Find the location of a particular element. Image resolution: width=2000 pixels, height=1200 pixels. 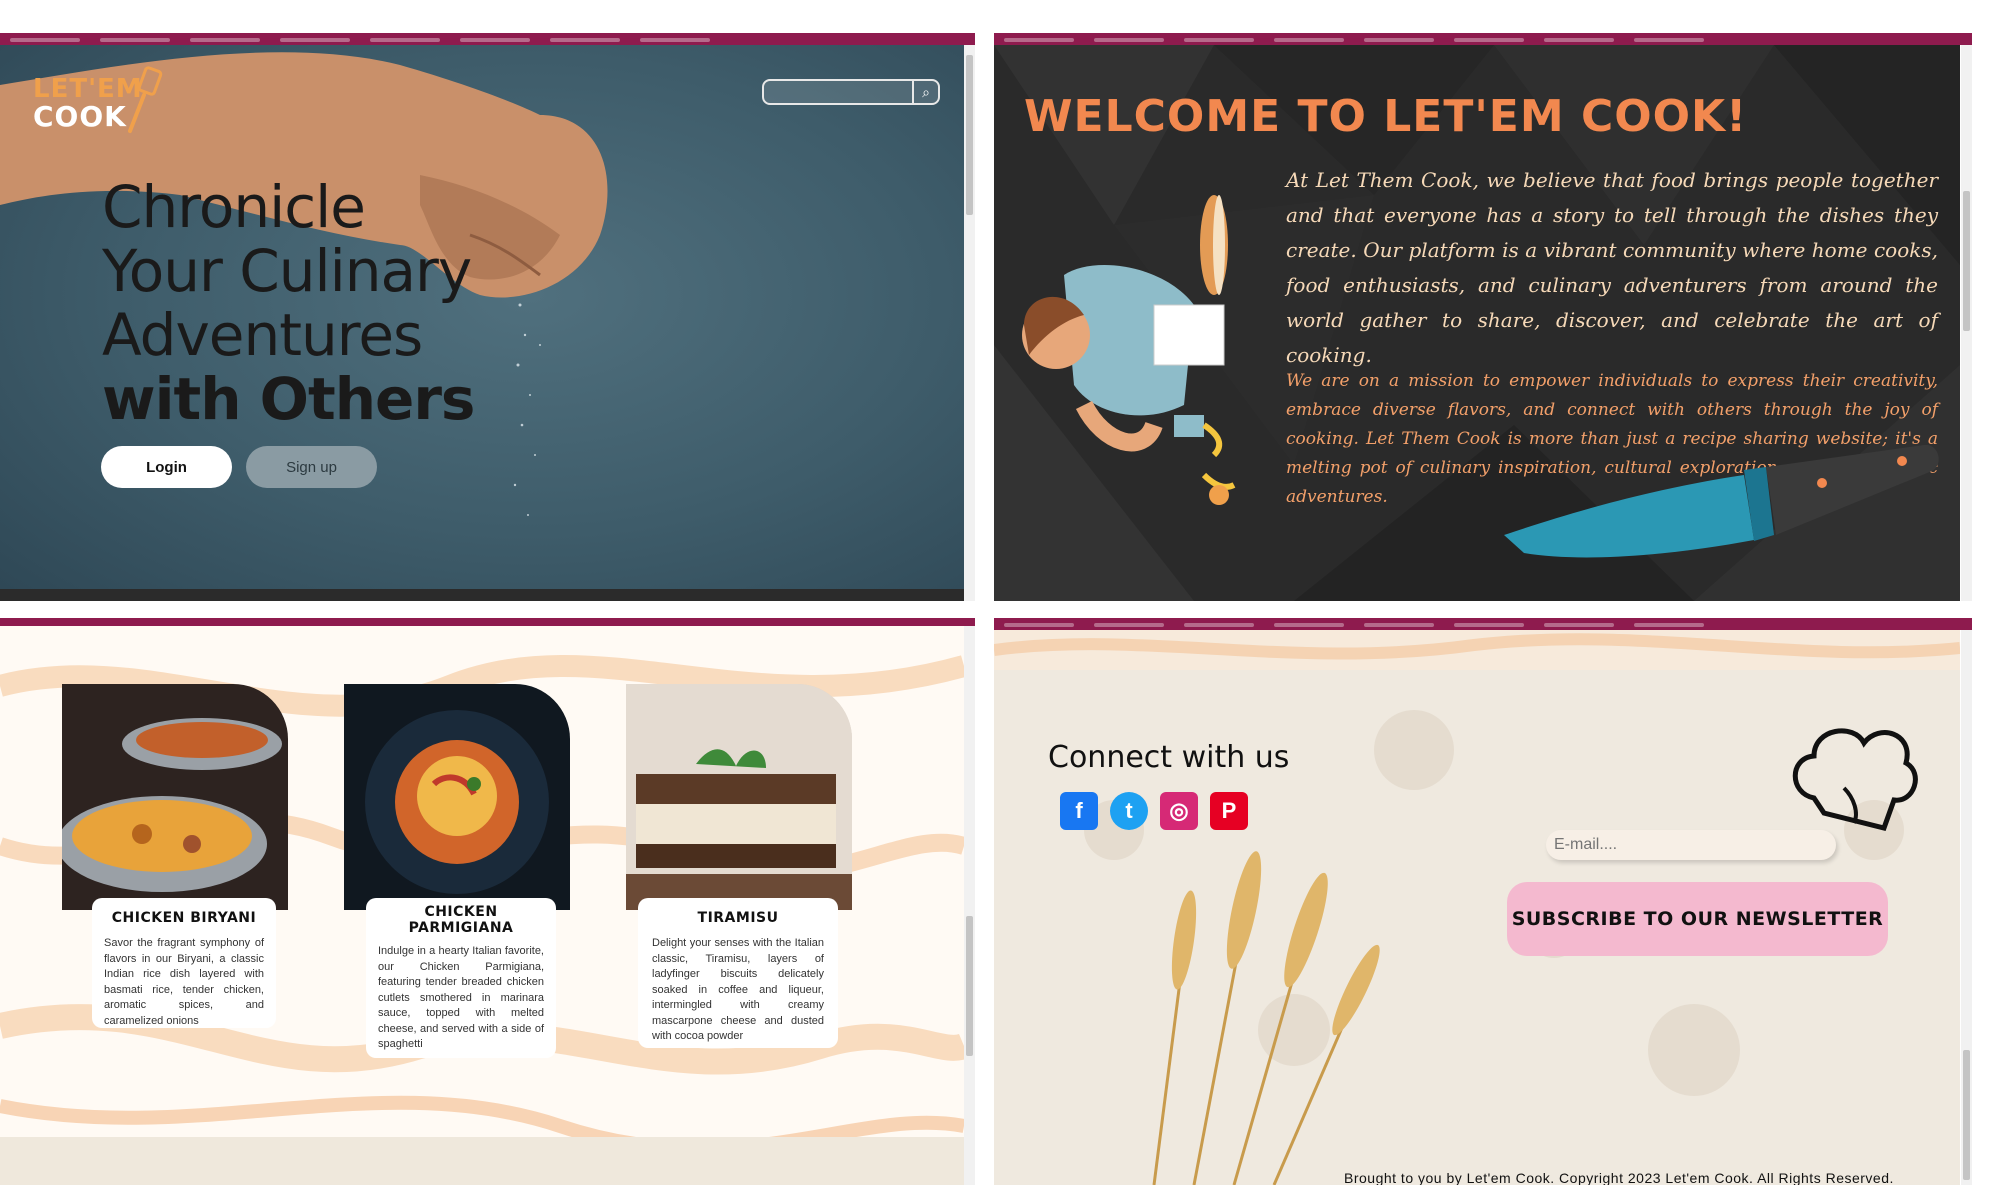

signup-button: Sign up is located at coordinates (311, 467).